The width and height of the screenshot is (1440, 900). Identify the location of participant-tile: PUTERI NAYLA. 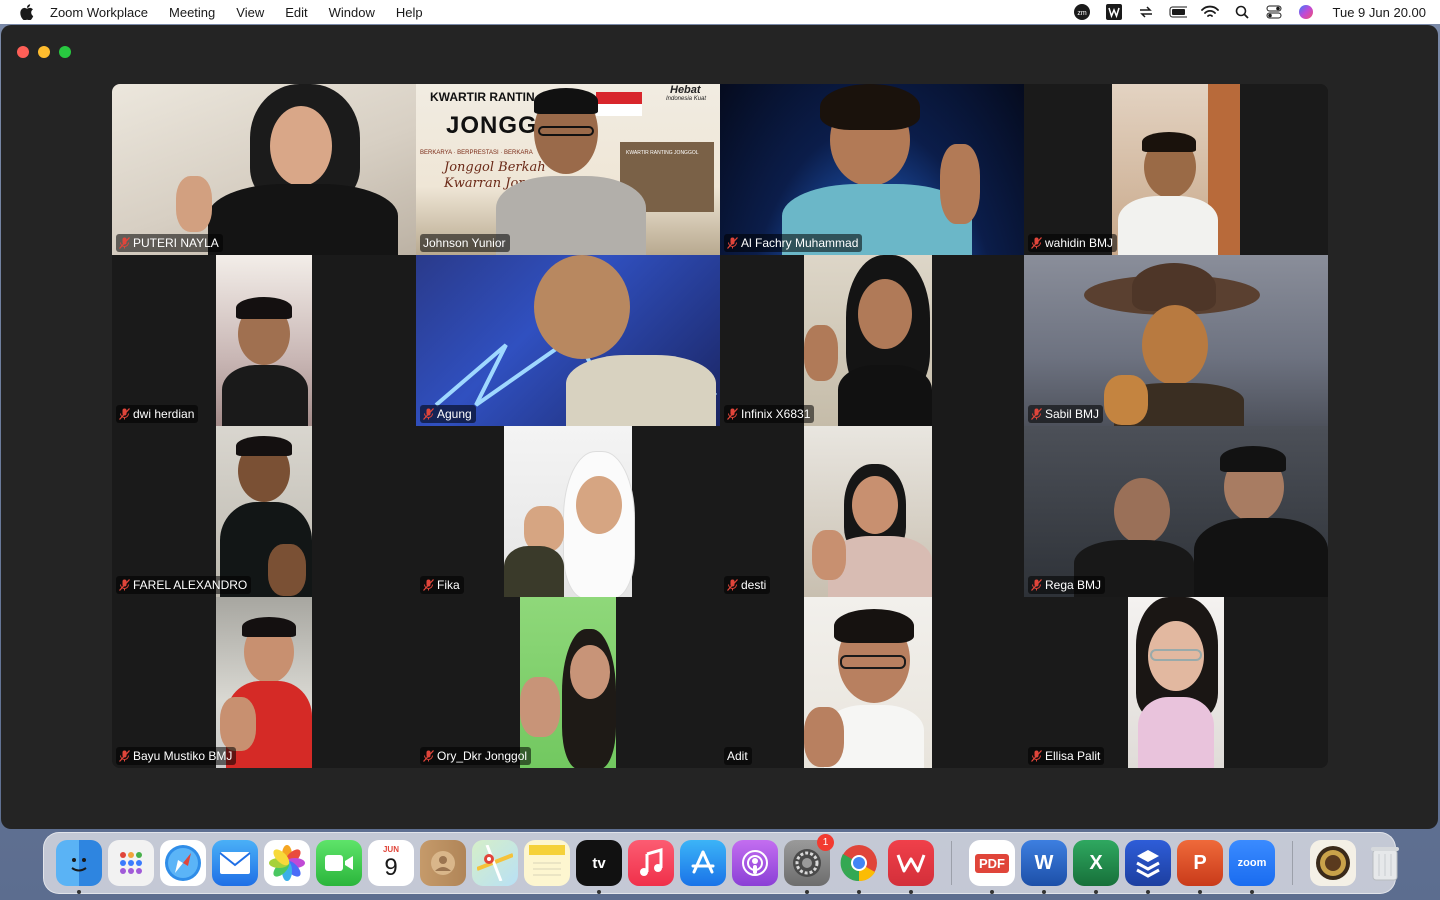
(264, 169).